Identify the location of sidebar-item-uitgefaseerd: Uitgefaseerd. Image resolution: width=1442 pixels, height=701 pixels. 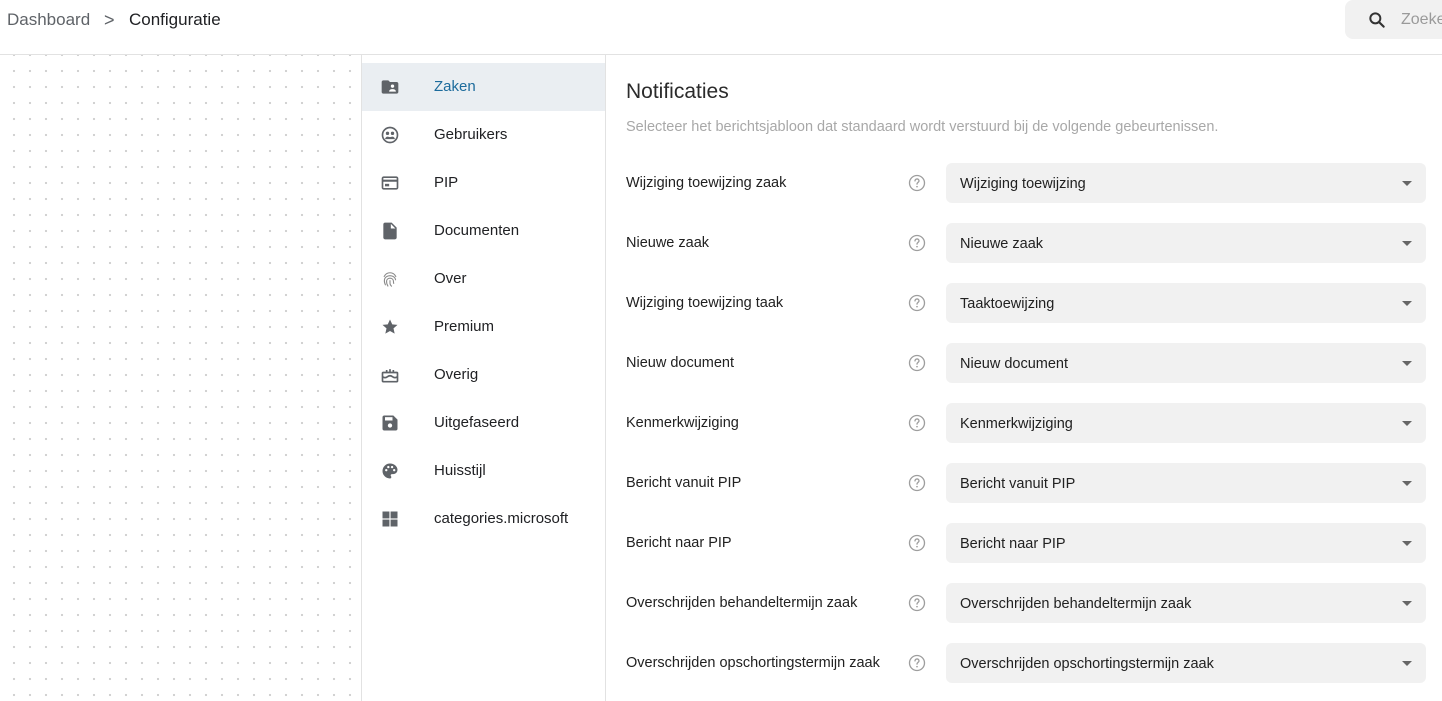
(483, 423).